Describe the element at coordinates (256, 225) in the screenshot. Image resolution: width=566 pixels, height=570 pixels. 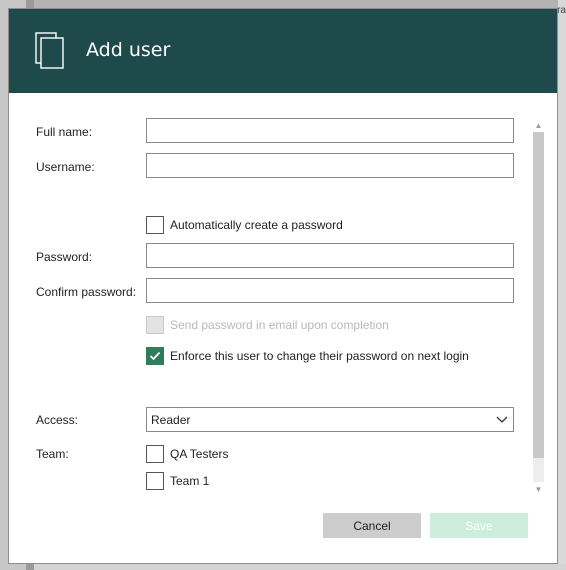
I see `auto-password-label: Automatically create a password` at that location.